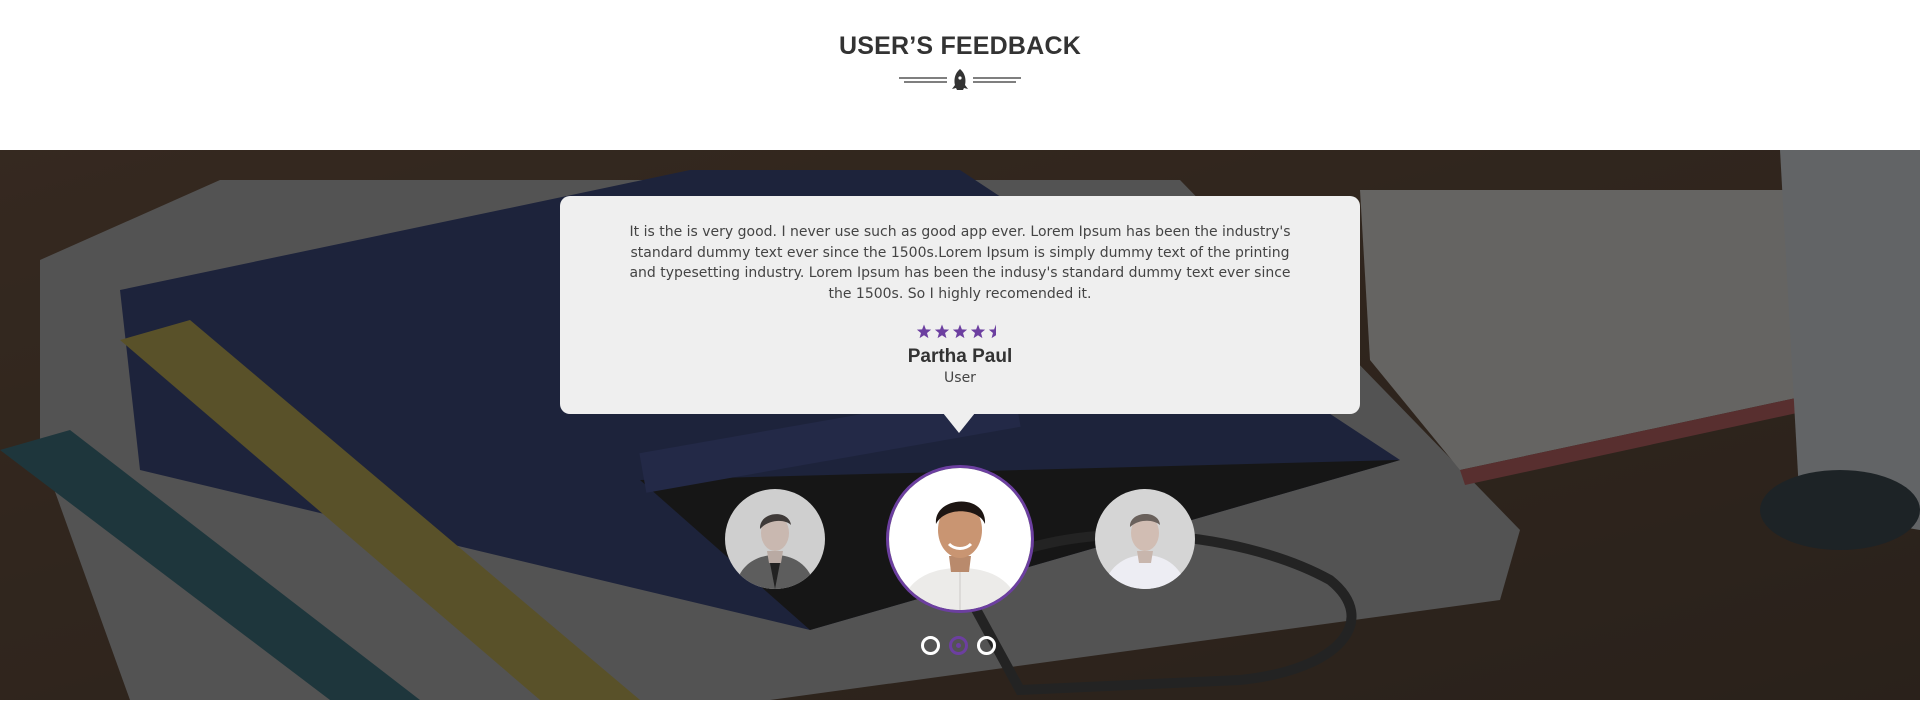 The image size is (1920, 703). I want to click on avatar-active, so click(960, 539).